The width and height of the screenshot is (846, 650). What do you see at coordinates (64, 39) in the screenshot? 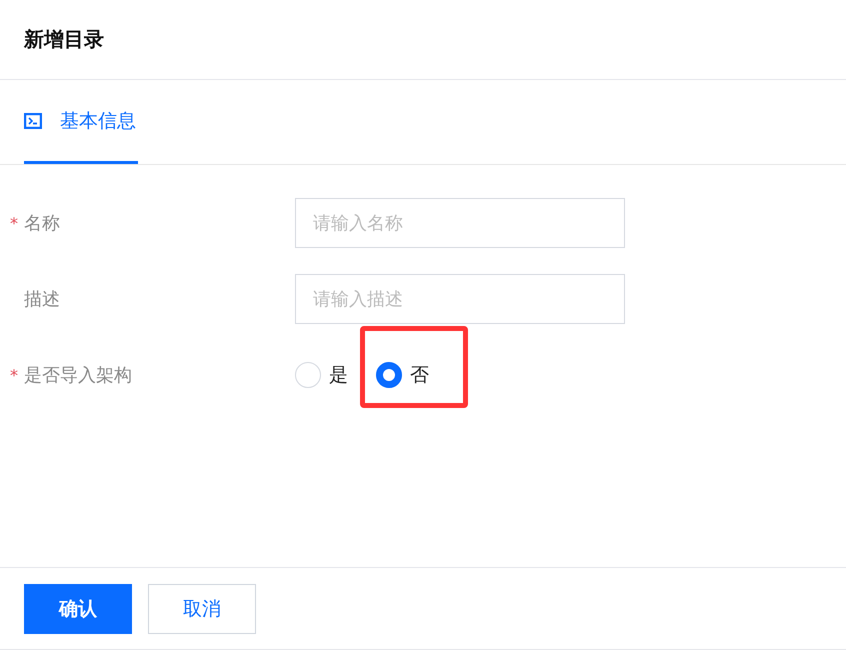
I see `dialog-title: 新增目录` at bounding box center [64, 39].